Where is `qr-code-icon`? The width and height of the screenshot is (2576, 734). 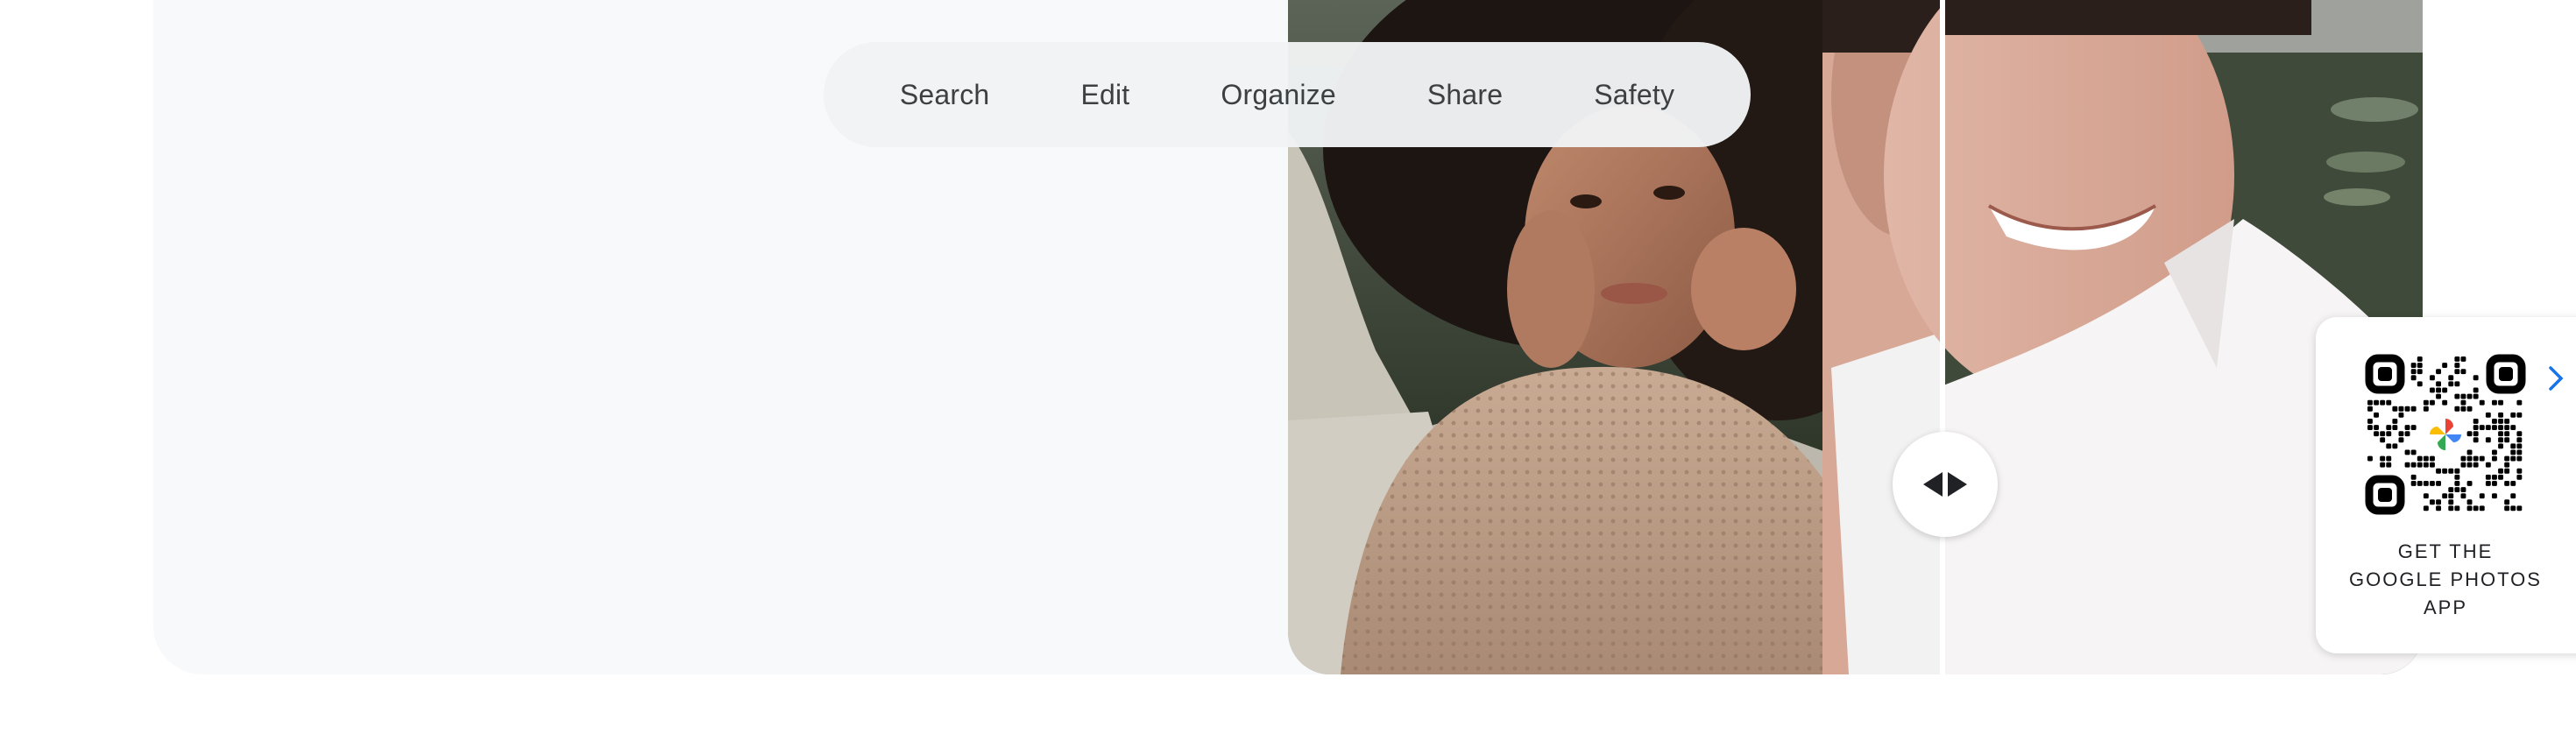
qr-code-icon is located at coordinates (2445, 434).